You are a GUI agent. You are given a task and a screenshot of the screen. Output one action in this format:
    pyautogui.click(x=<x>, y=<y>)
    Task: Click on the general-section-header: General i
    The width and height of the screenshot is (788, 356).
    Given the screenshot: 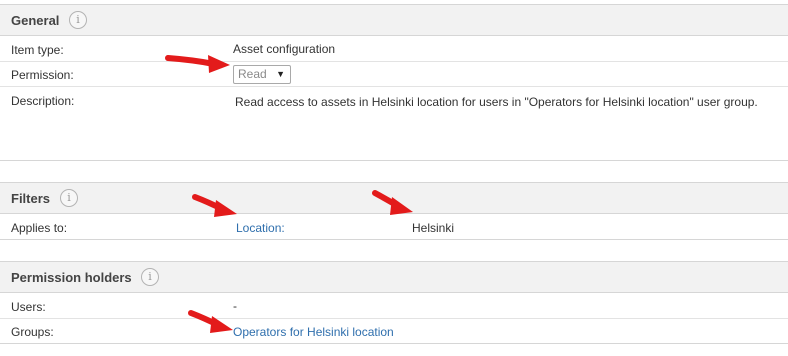 What is the action you would take?
    pyautogui.click(x=394, y=20)
    